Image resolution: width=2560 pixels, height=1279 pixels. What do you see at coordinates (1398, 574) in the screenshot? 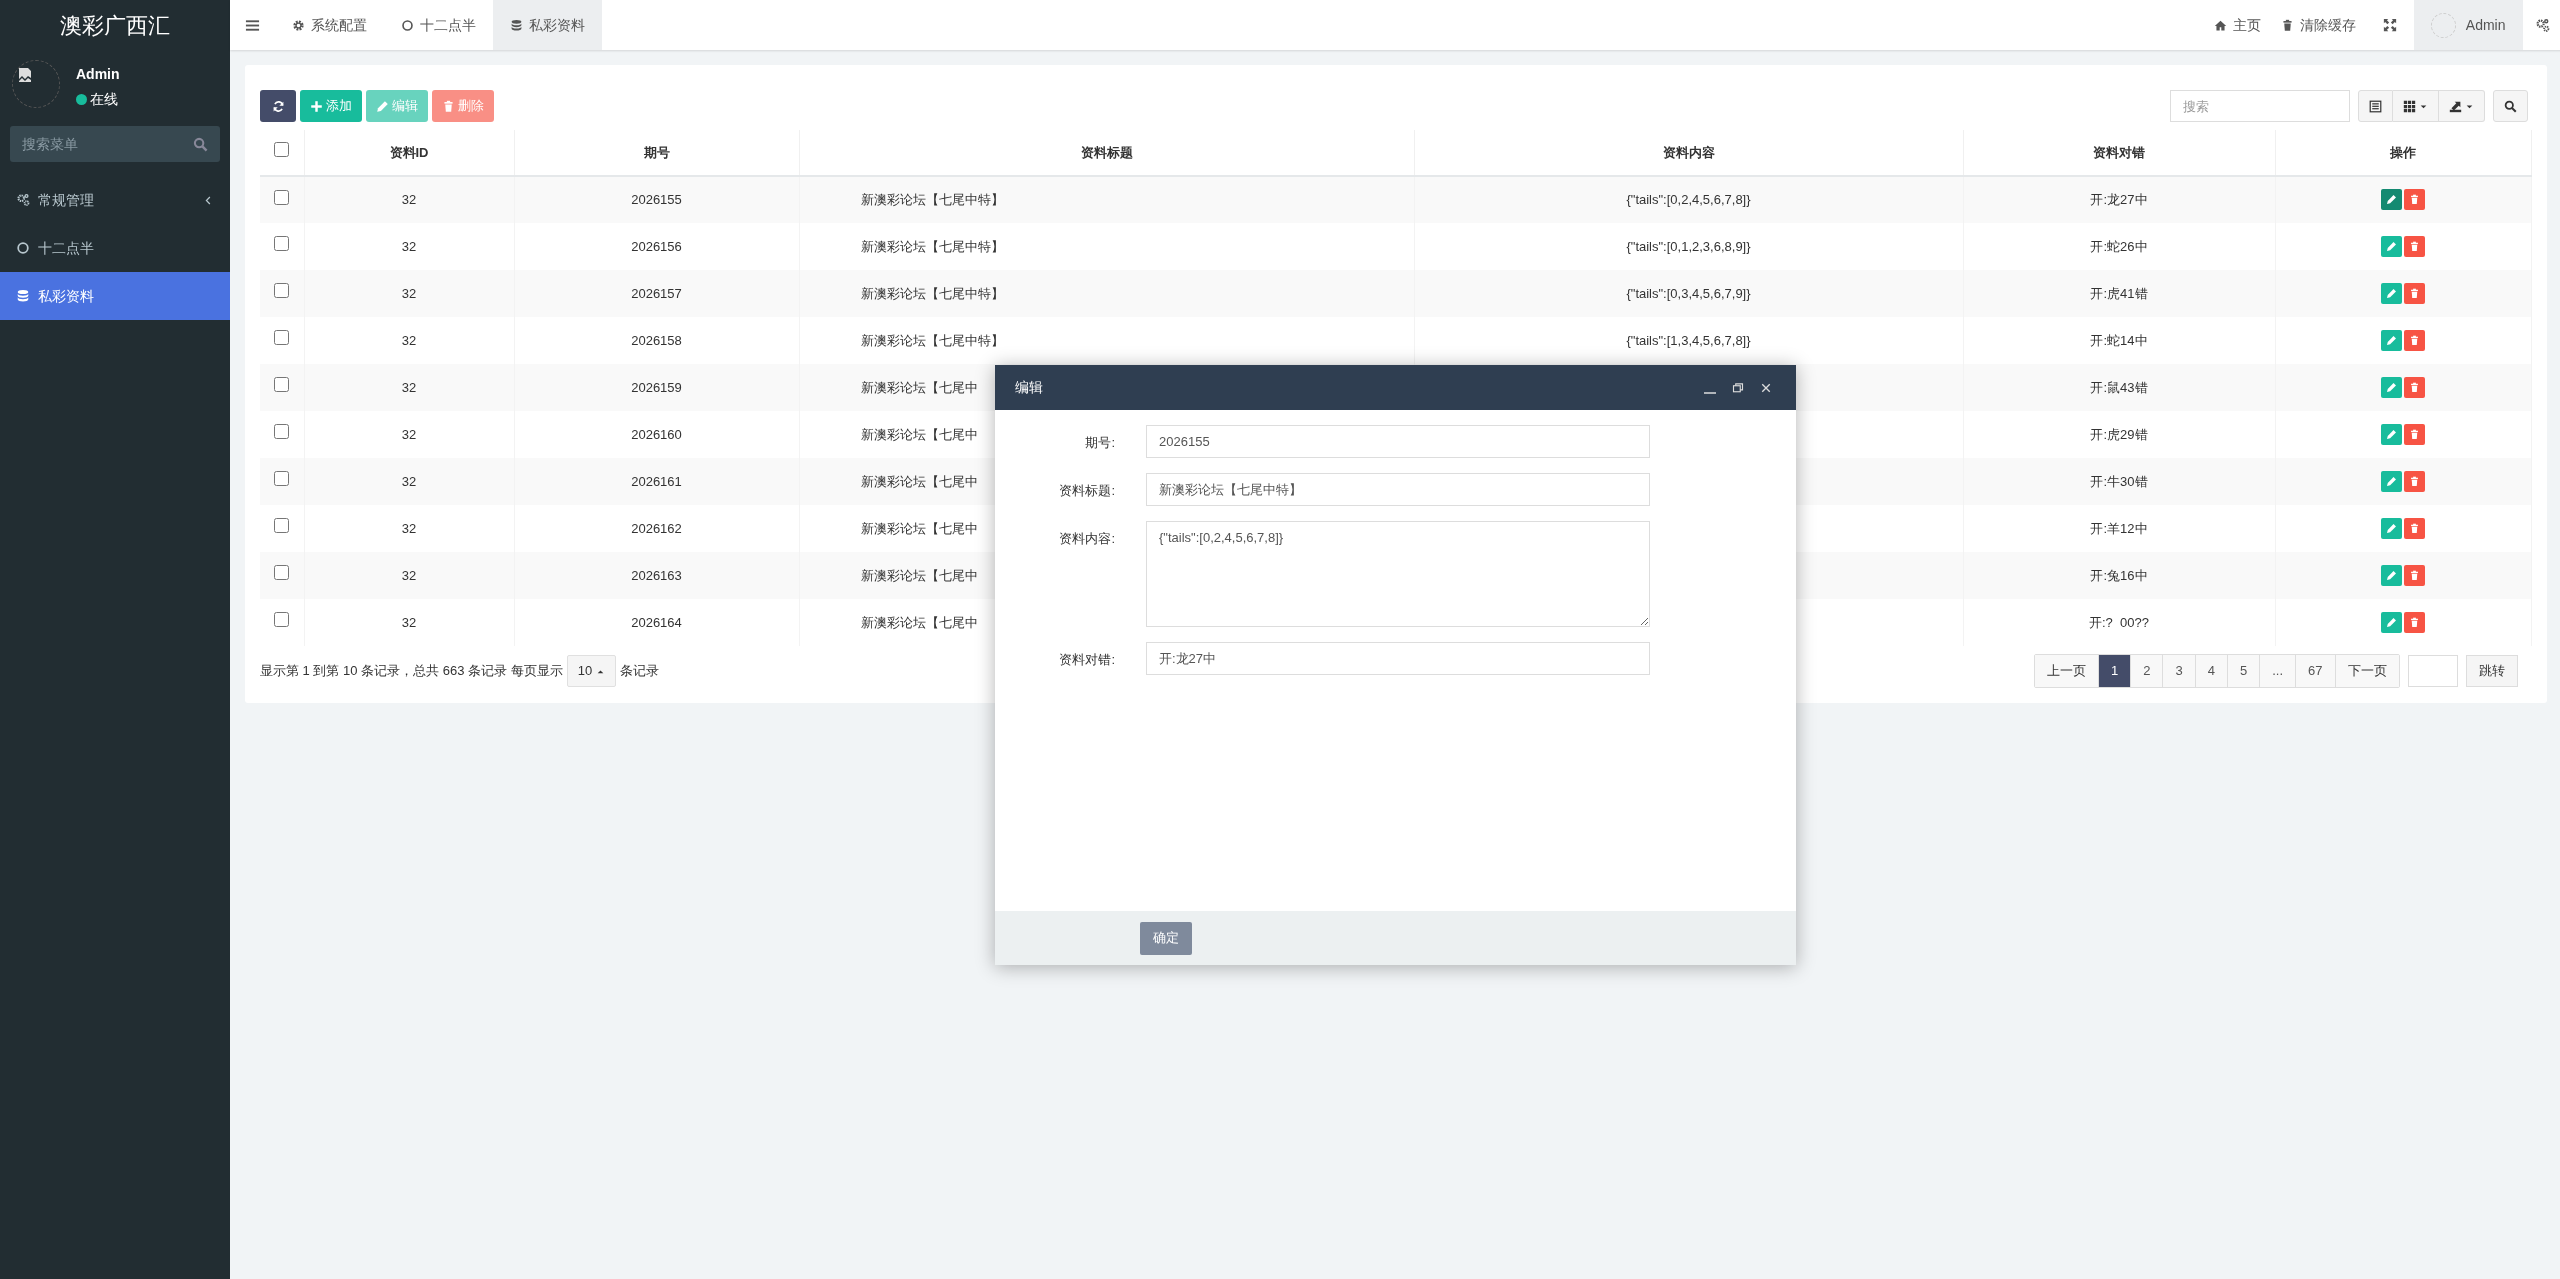
I see `content-field: {"tails":[0,2,4,5,6,7,8]}` at bounding box center [1398, 574].